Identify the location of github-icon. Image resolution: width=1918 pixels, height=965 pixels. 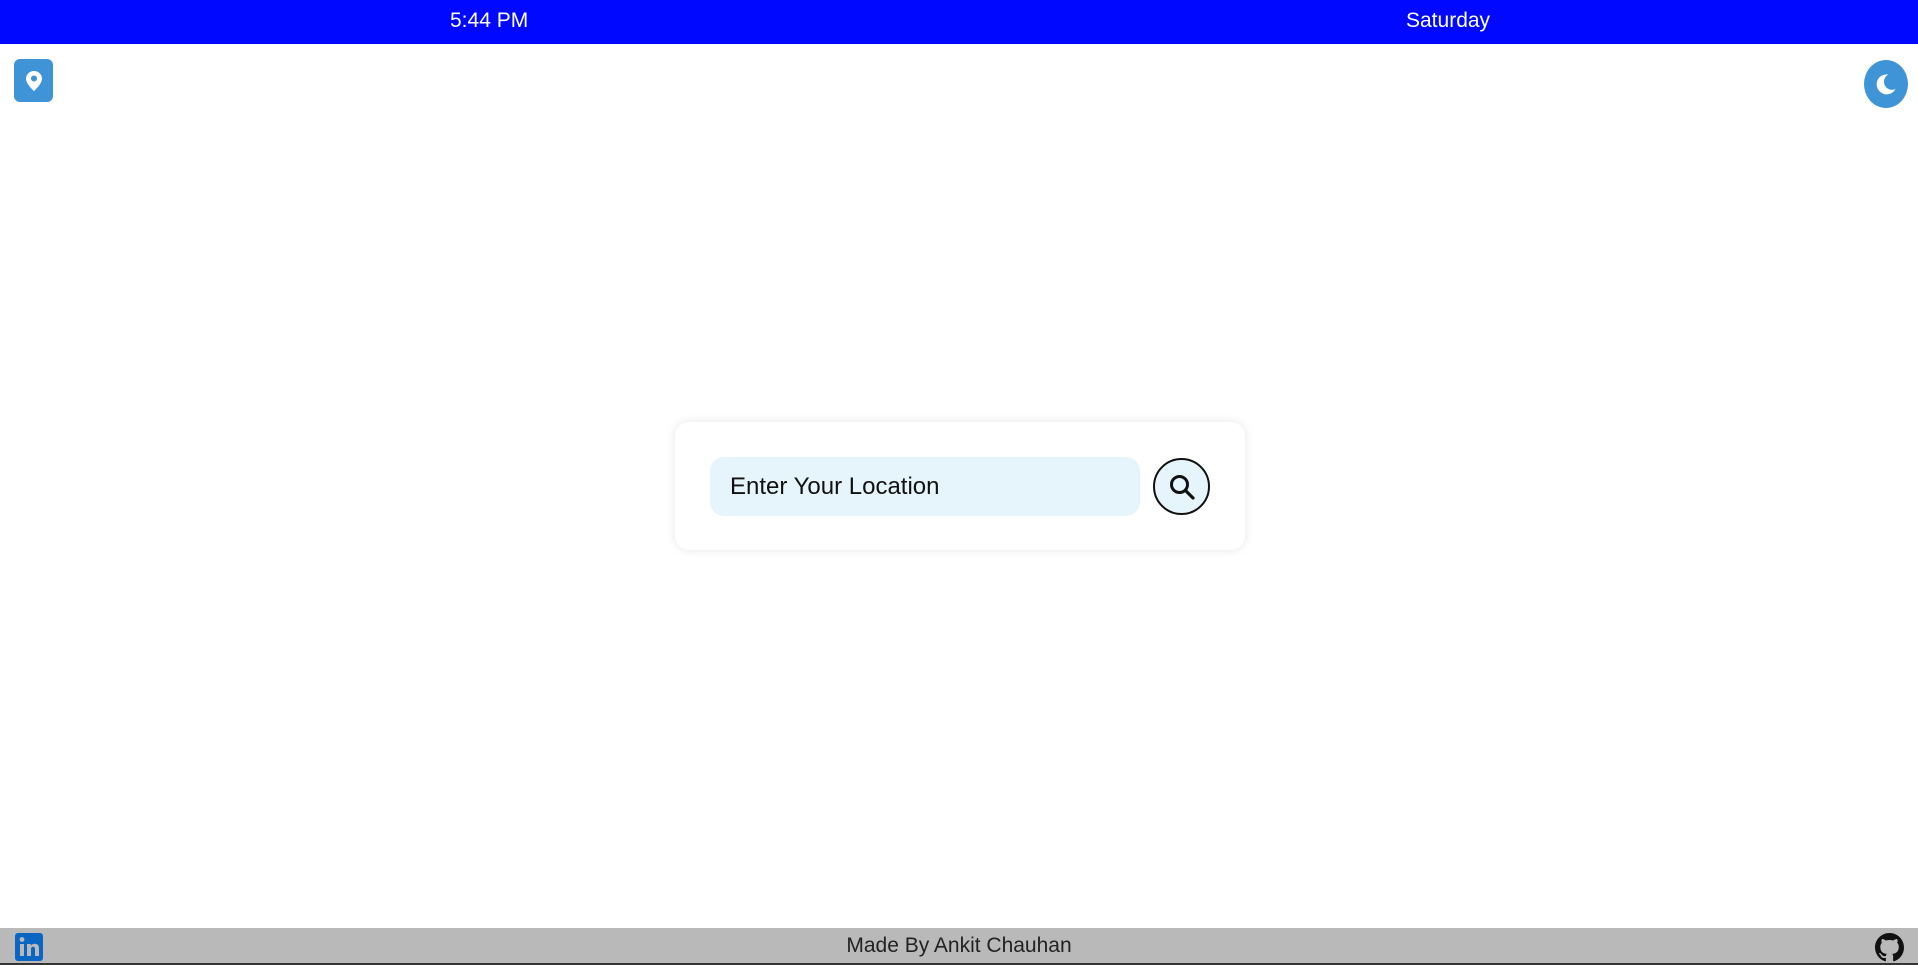
(1889, 947).